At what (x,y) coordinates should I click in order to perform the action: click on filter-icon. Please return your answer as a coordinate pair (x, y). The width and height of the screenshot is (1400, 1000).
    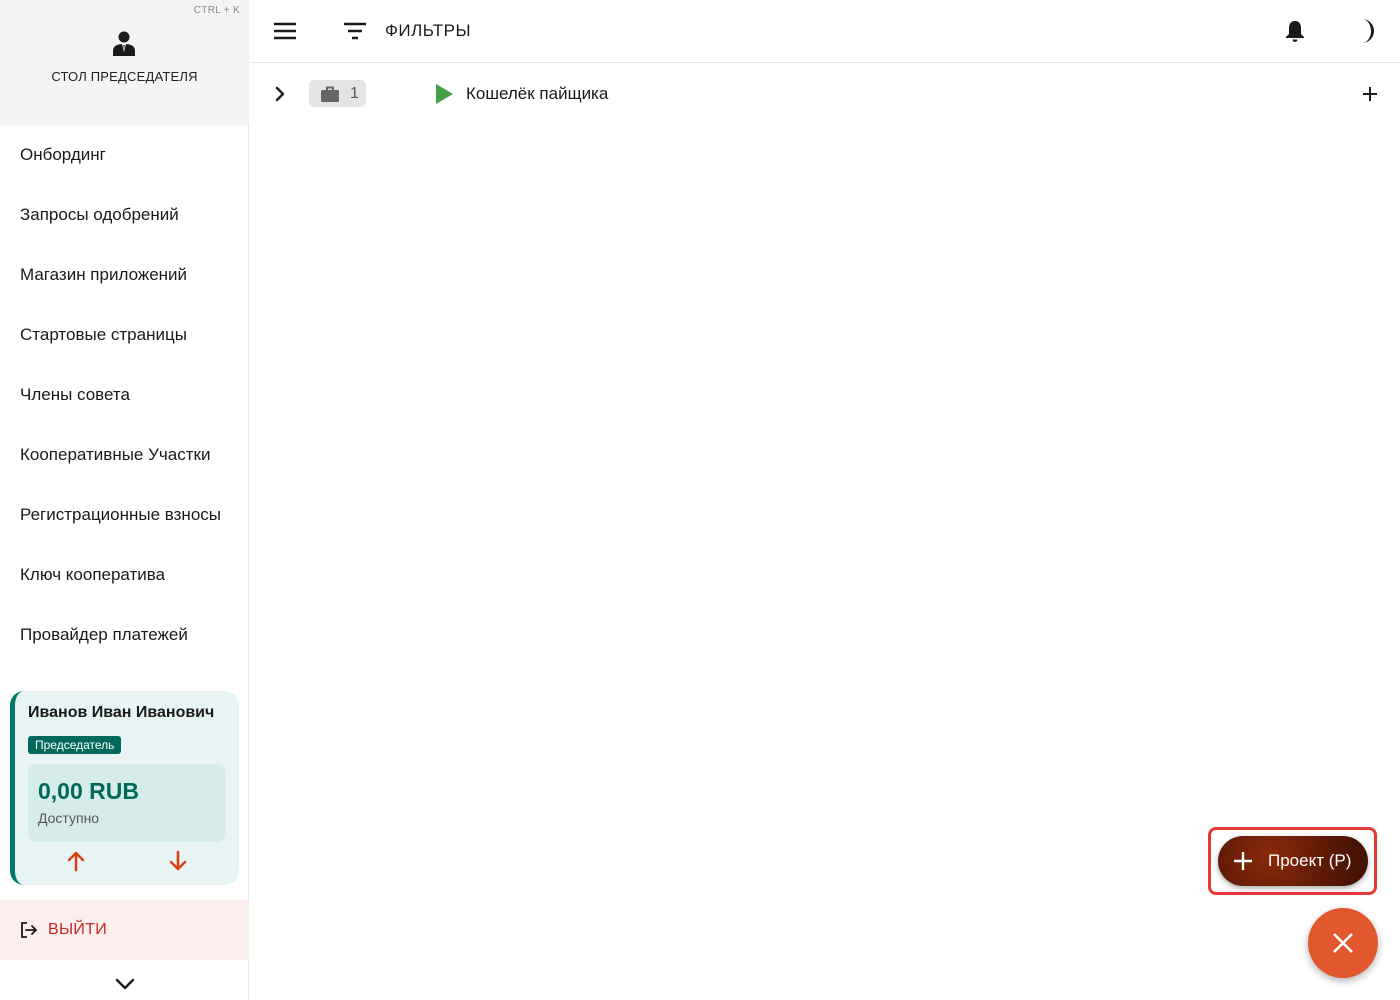
    Looking at the image, I should click on (355, 31).